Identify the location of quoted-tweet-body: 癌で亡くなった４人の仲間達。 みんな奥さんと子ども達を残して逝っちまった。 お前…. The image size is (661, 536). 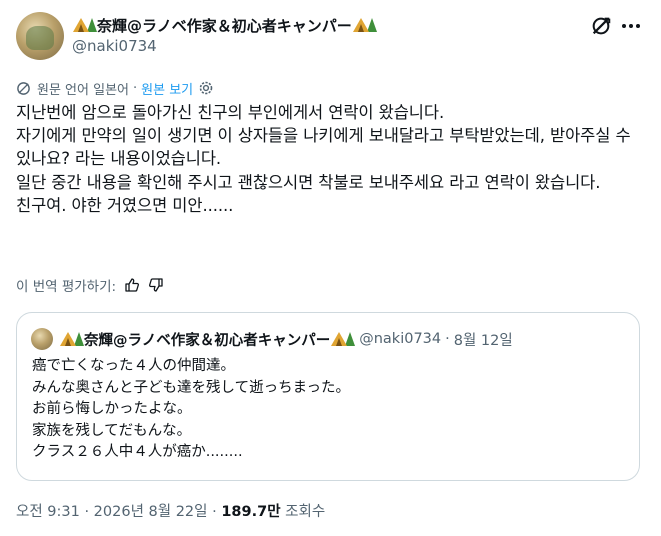
(191, 409).